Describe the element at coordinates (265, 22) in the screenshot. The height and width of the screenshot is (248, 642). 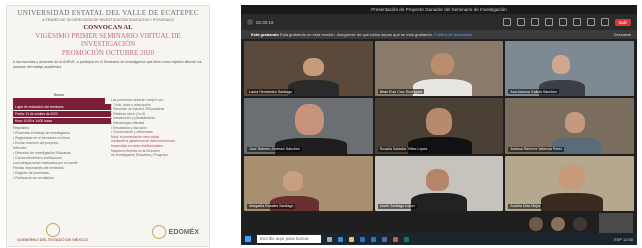
I see `meeting-timer: 02:30:19` at that location.